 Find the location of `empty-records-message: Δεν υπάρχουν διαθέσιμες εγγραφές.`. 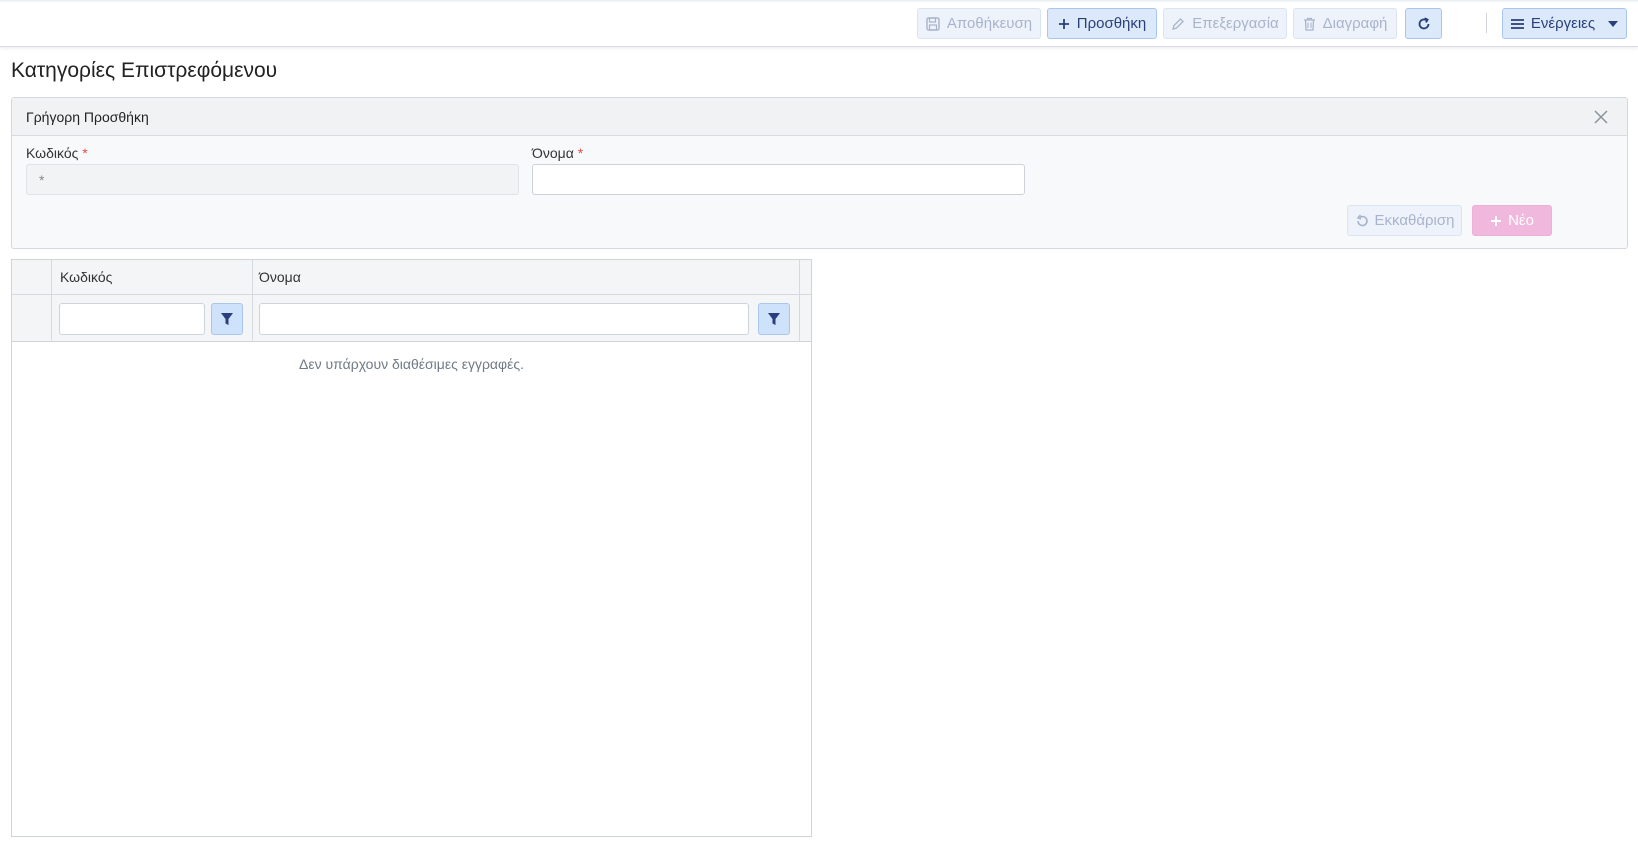

empty-records-message: Δεν υπάρχουν διαθέσιμες εγγραφές. is located at coordinates (411, 364).